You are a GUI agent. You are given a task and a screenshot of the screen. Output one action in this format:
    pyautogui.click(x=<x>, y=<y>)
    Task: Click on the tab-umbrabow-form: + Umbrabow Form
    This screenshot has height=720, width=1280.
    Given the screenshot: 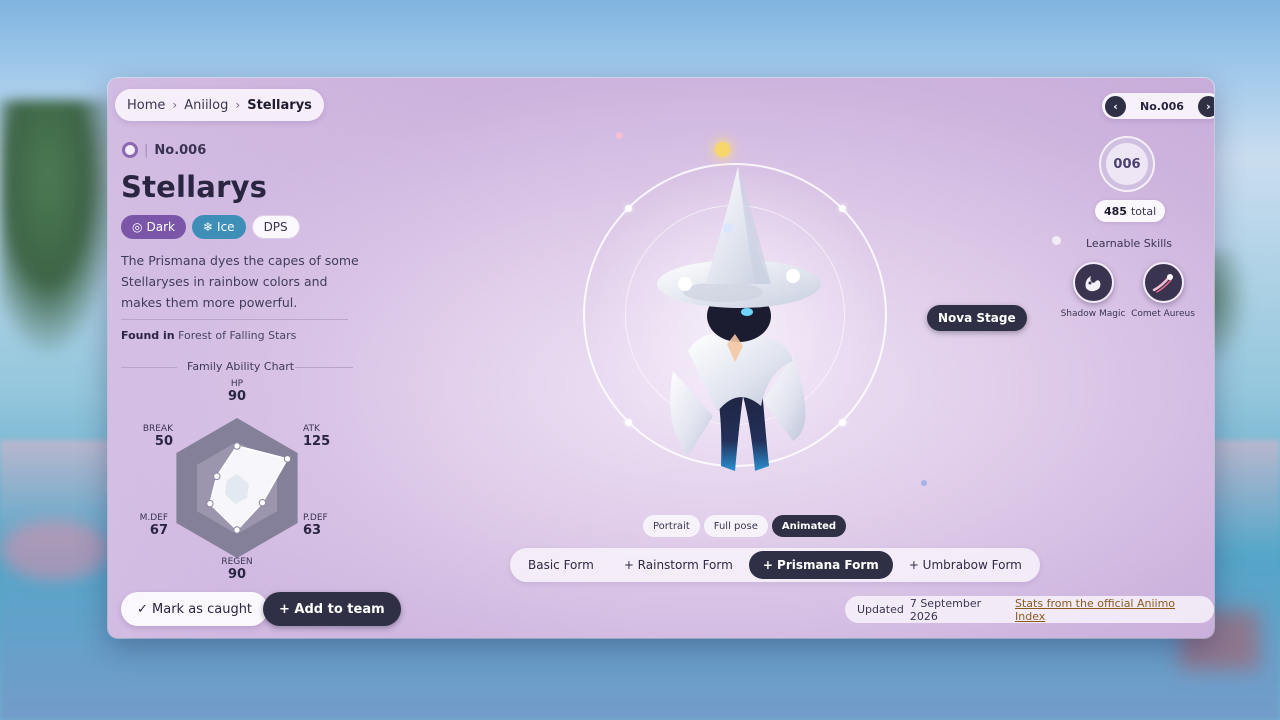 What is the action you would take?
    pyautogui.click(x=965, y=565)
    